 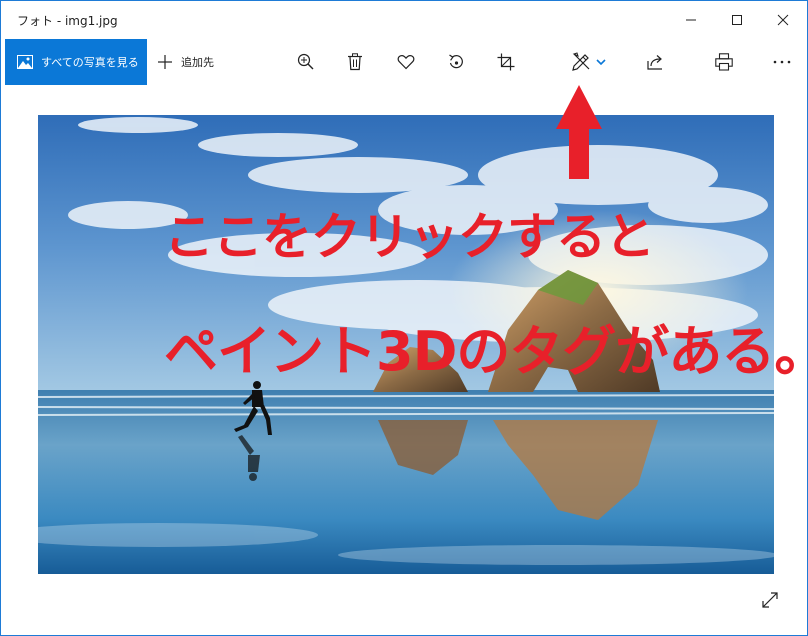 I want to click on print-button, so click(x=724, y=62).